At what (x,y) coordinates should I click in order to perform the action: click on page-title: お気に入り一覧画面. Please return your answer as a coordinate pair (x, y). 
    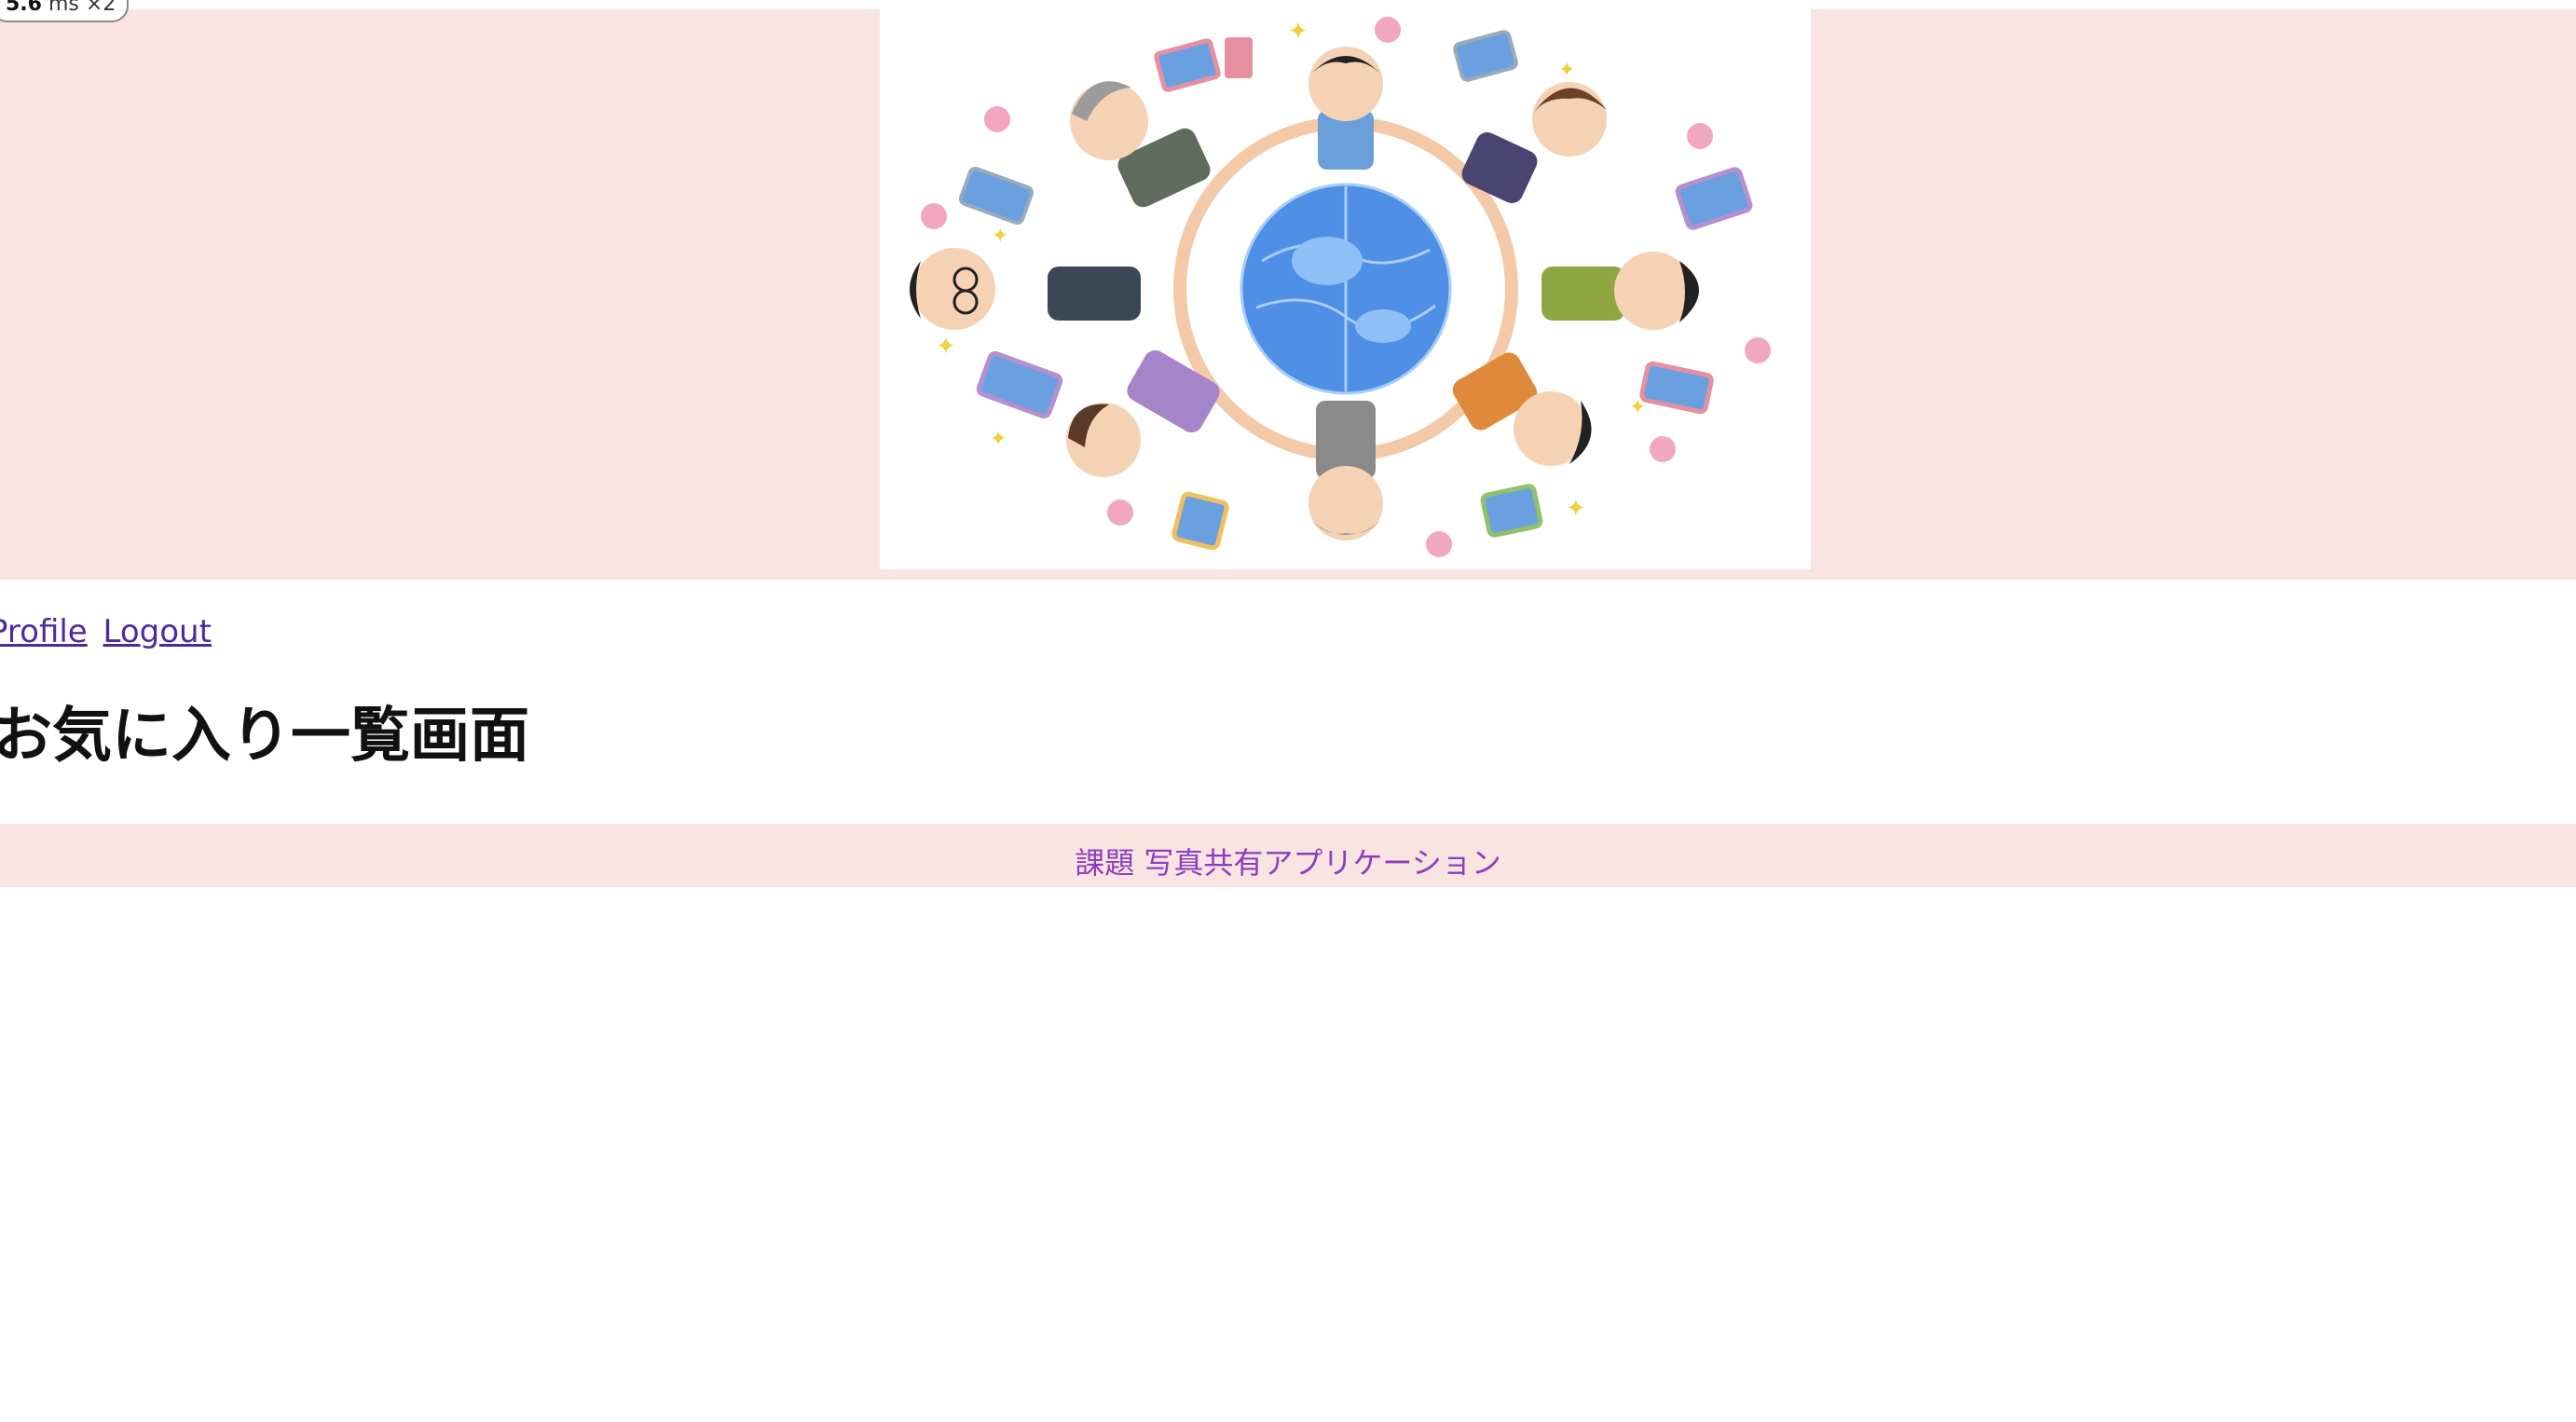
    Looking at the image, I should click on (264, 737).